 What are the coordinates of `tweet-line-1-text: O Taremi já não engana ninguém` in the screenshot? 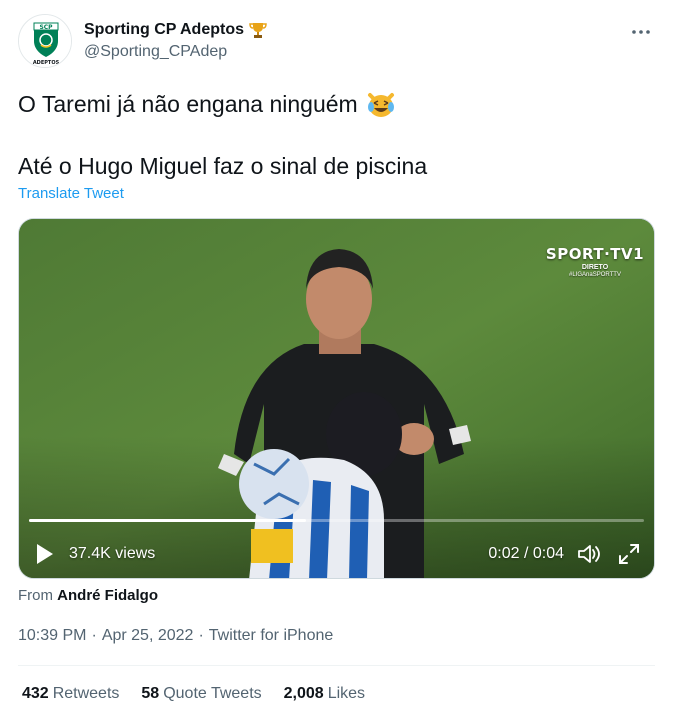 It's located at (188, 104).